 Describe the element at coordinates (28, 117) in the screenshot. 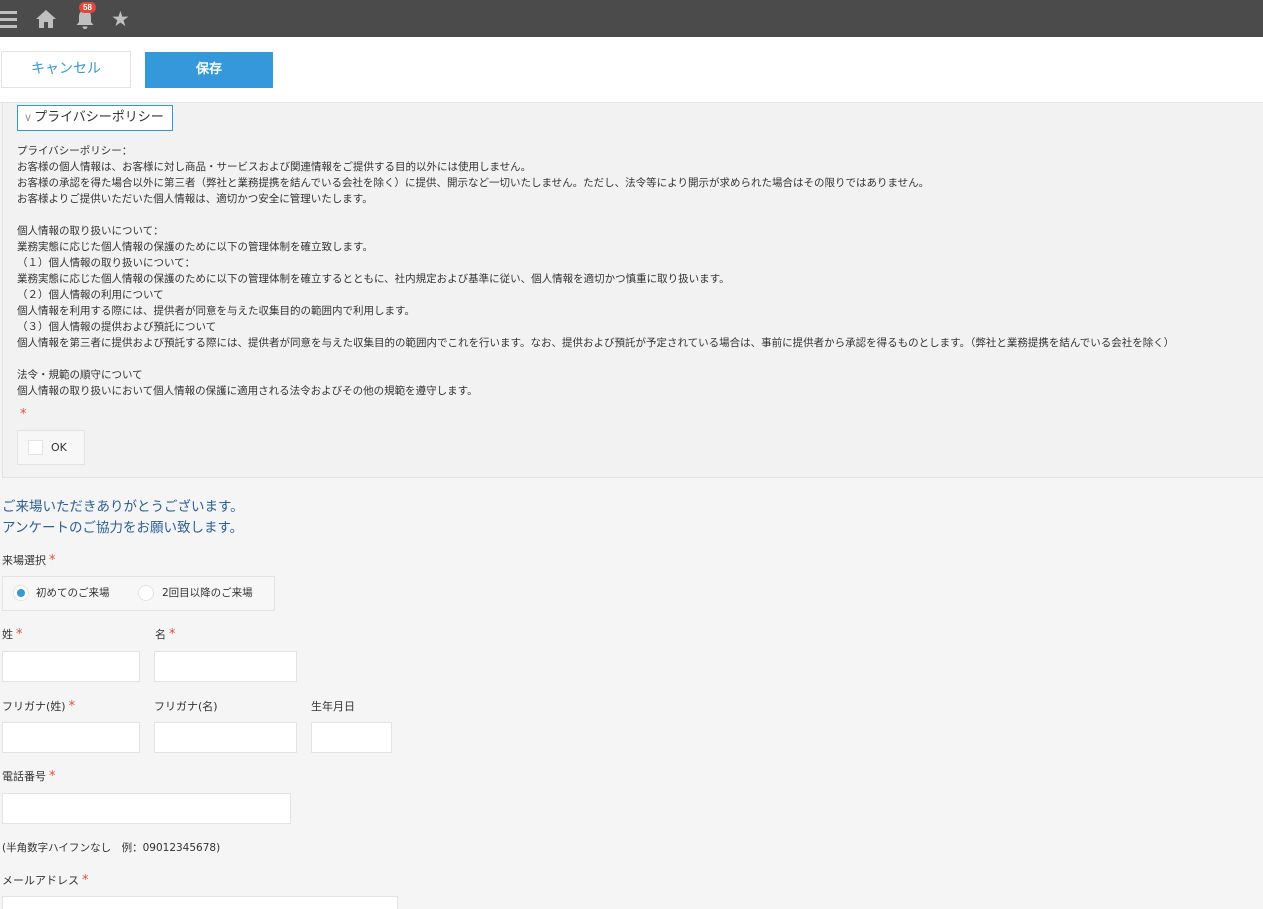

I see `chevron-down-icon: ∨` at that location.